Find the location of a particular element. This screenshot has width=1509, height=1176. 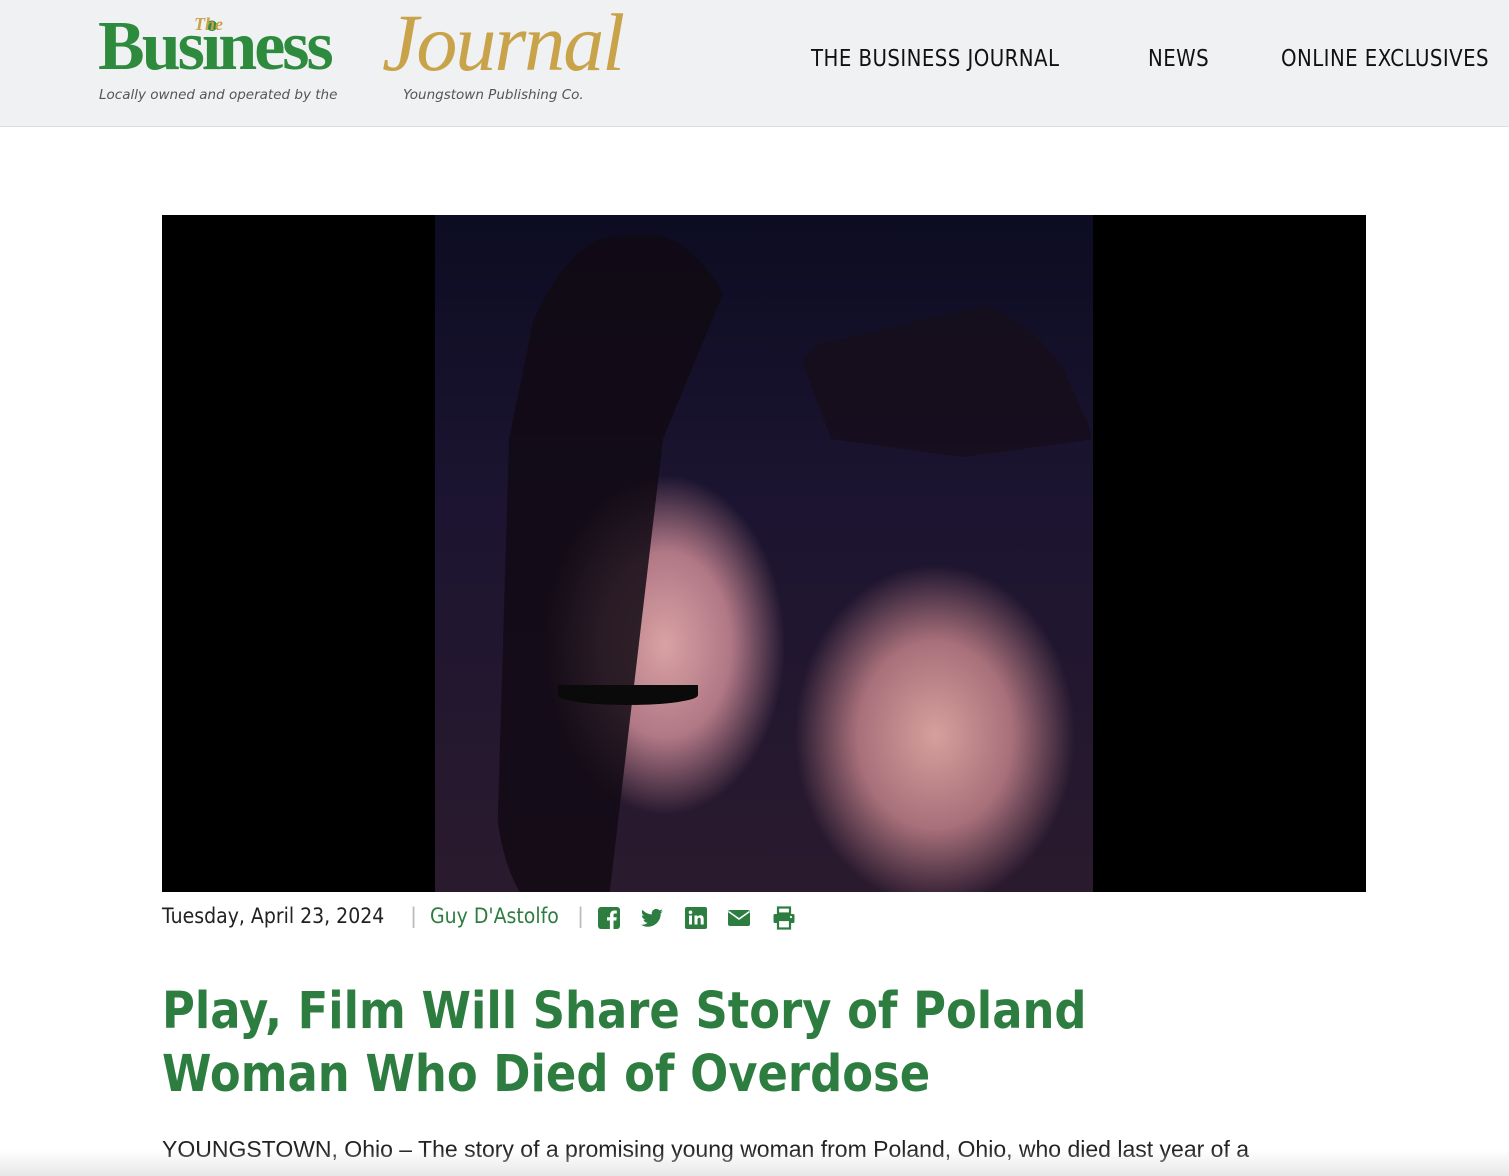

email-icon is located at coordinates (739, 918).